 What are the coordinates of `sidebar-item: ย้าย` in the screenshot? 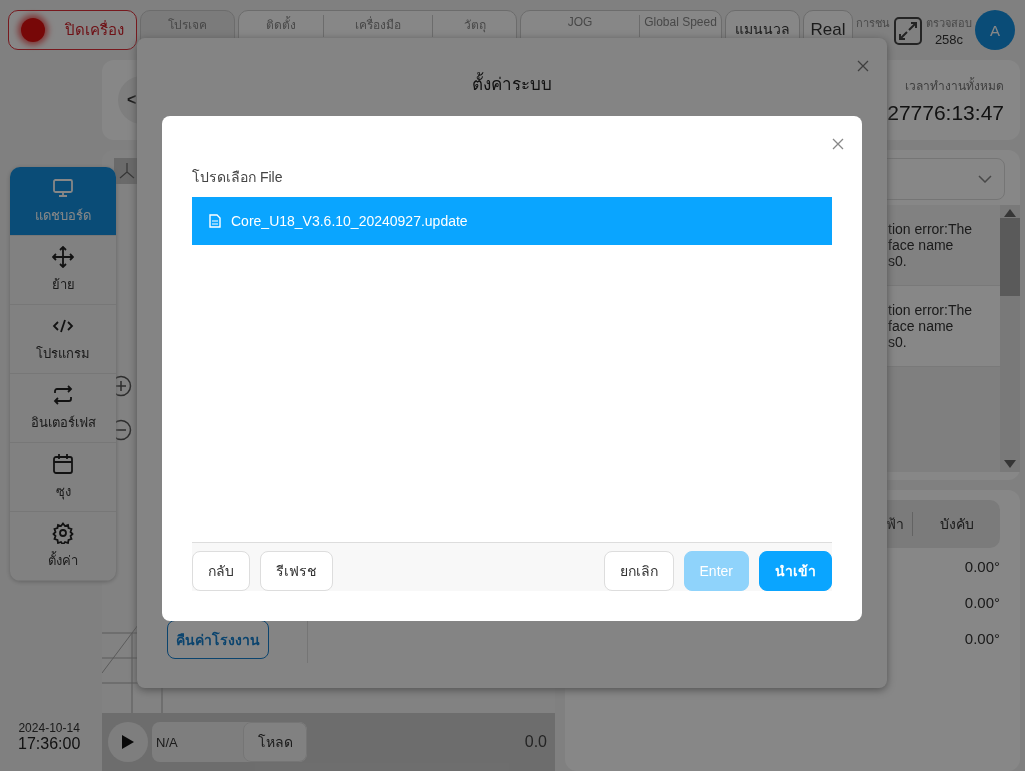 It's located at (63, 270).